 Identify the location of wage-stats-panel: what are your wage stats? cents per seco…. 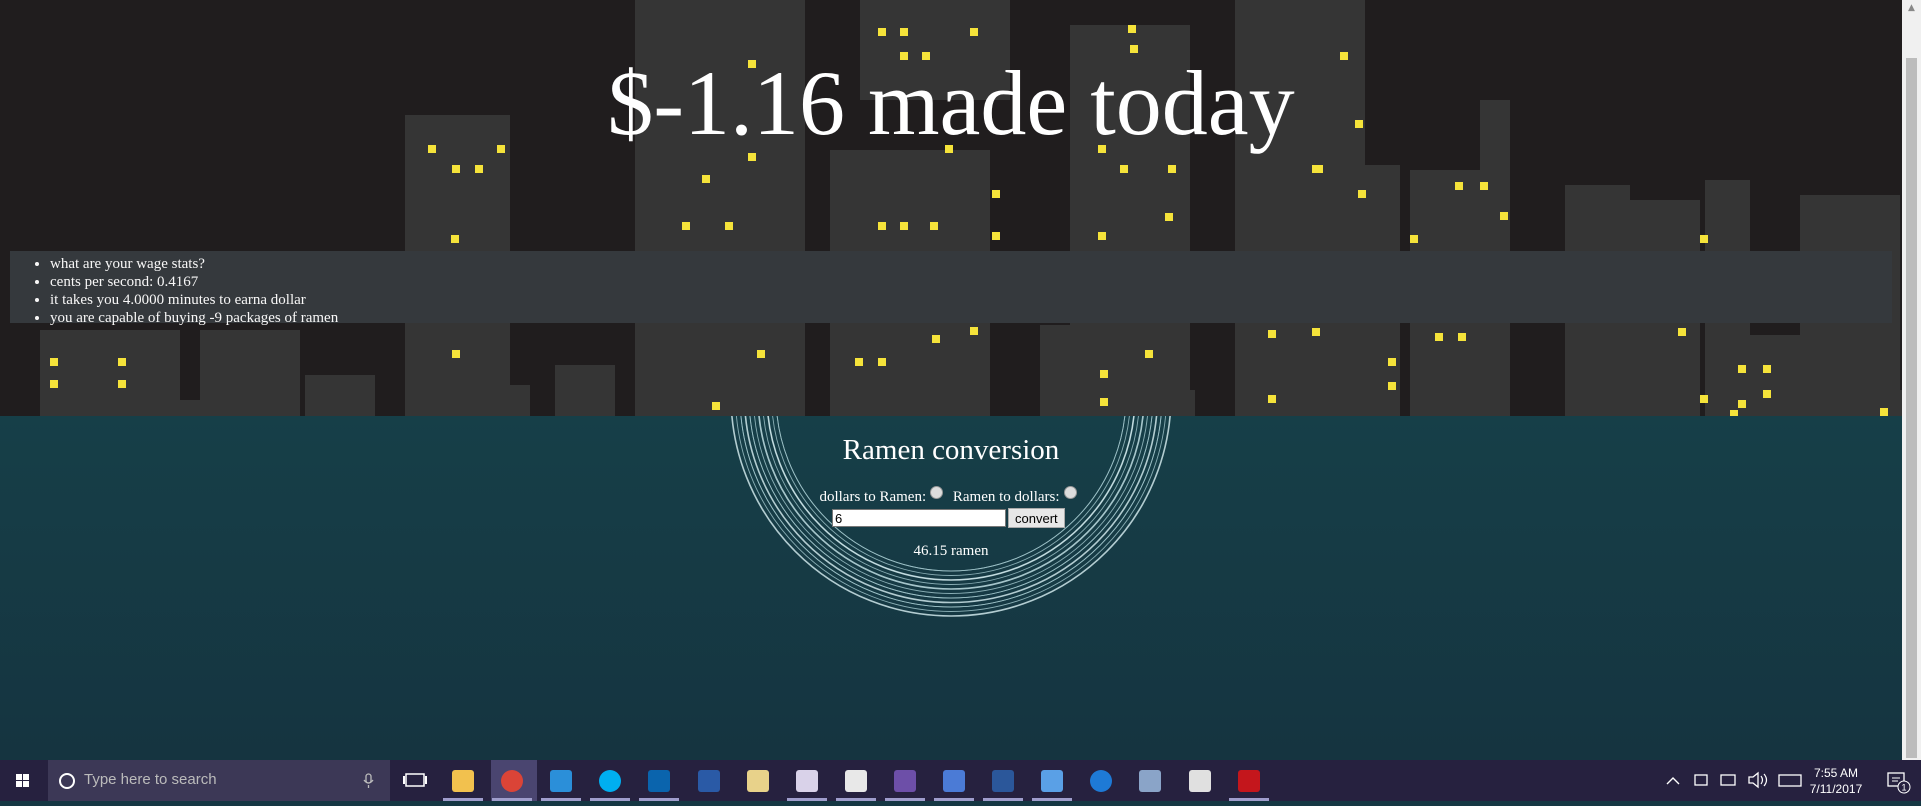
(951, 288).